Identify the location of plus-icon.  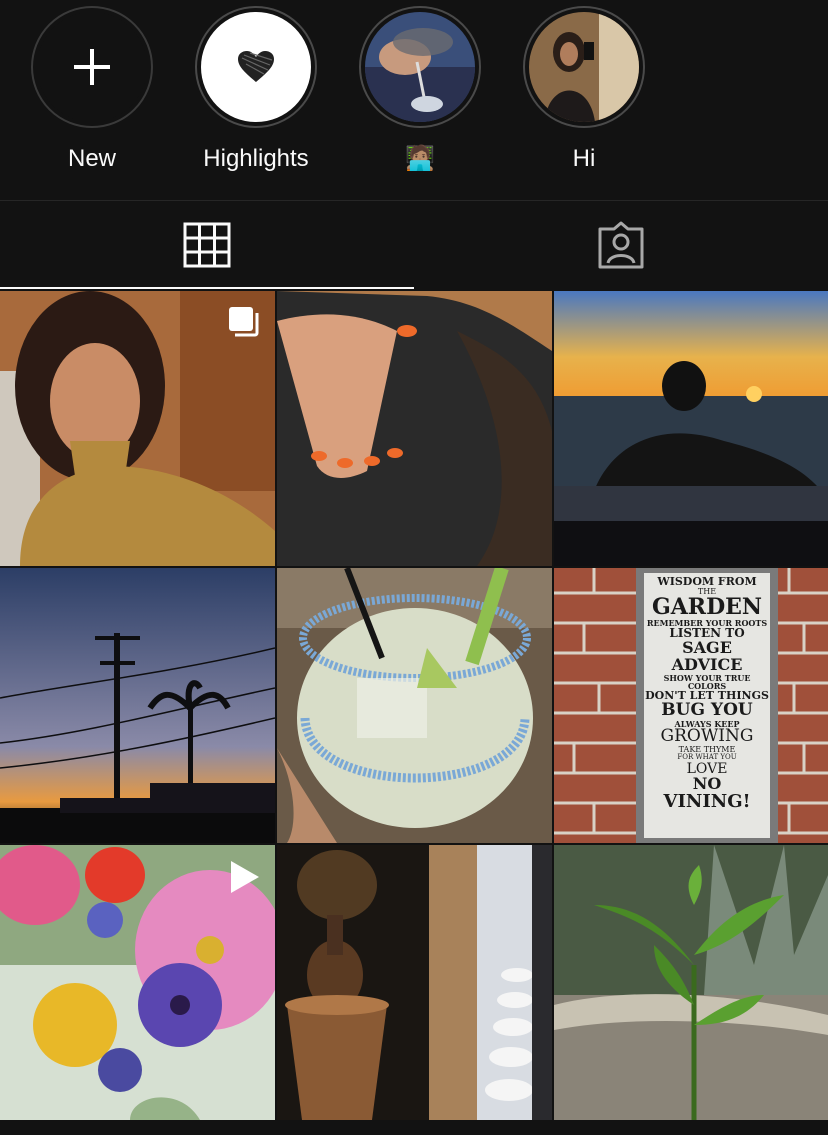
(92, 67).